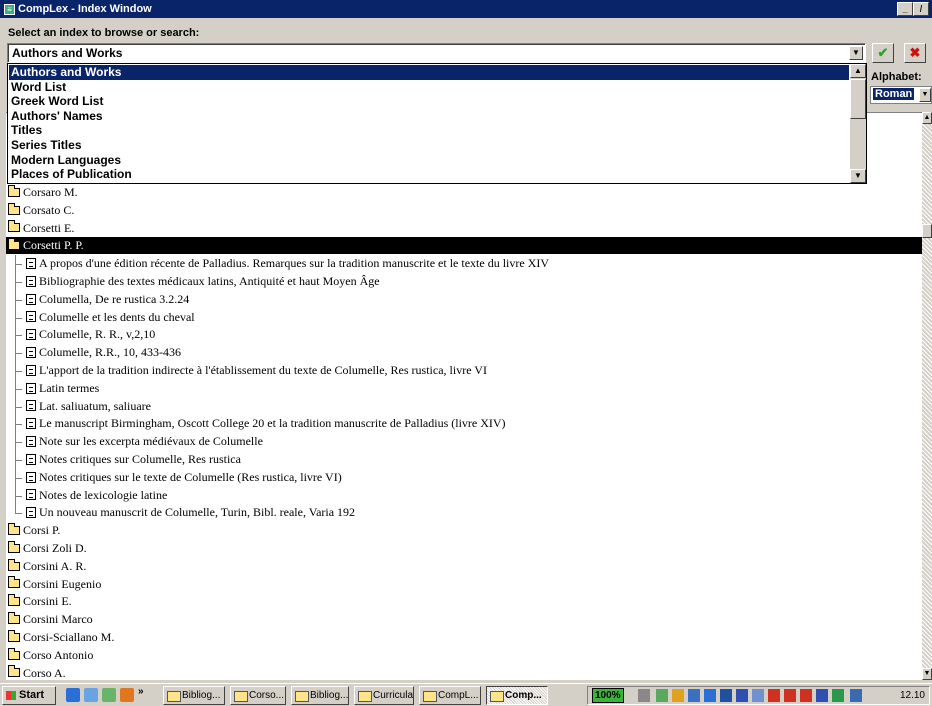 The image size is (932, 706). What do you see at coordinates (429, 160) in the screenshot?
I see `dropdown-option: Modern Languages` at bounding box center [429, 160].